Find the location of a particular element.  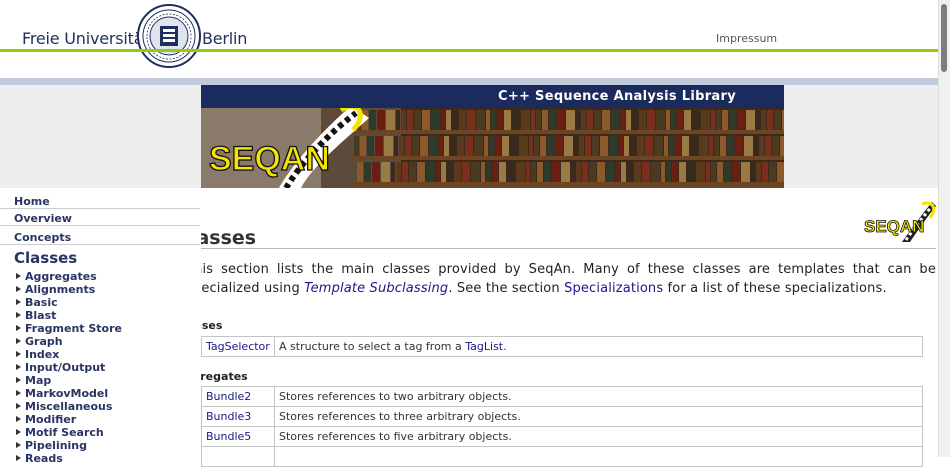

bundle2-link: Bundle2 is located at coordinates (228, 396).